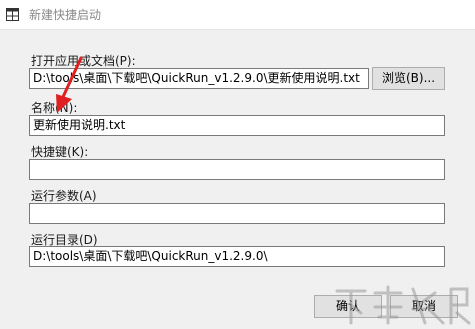  Describe the element at coordinates (60, 152) in the screenshot. I see `hotkey-label: 快捷键(K):` at that location.